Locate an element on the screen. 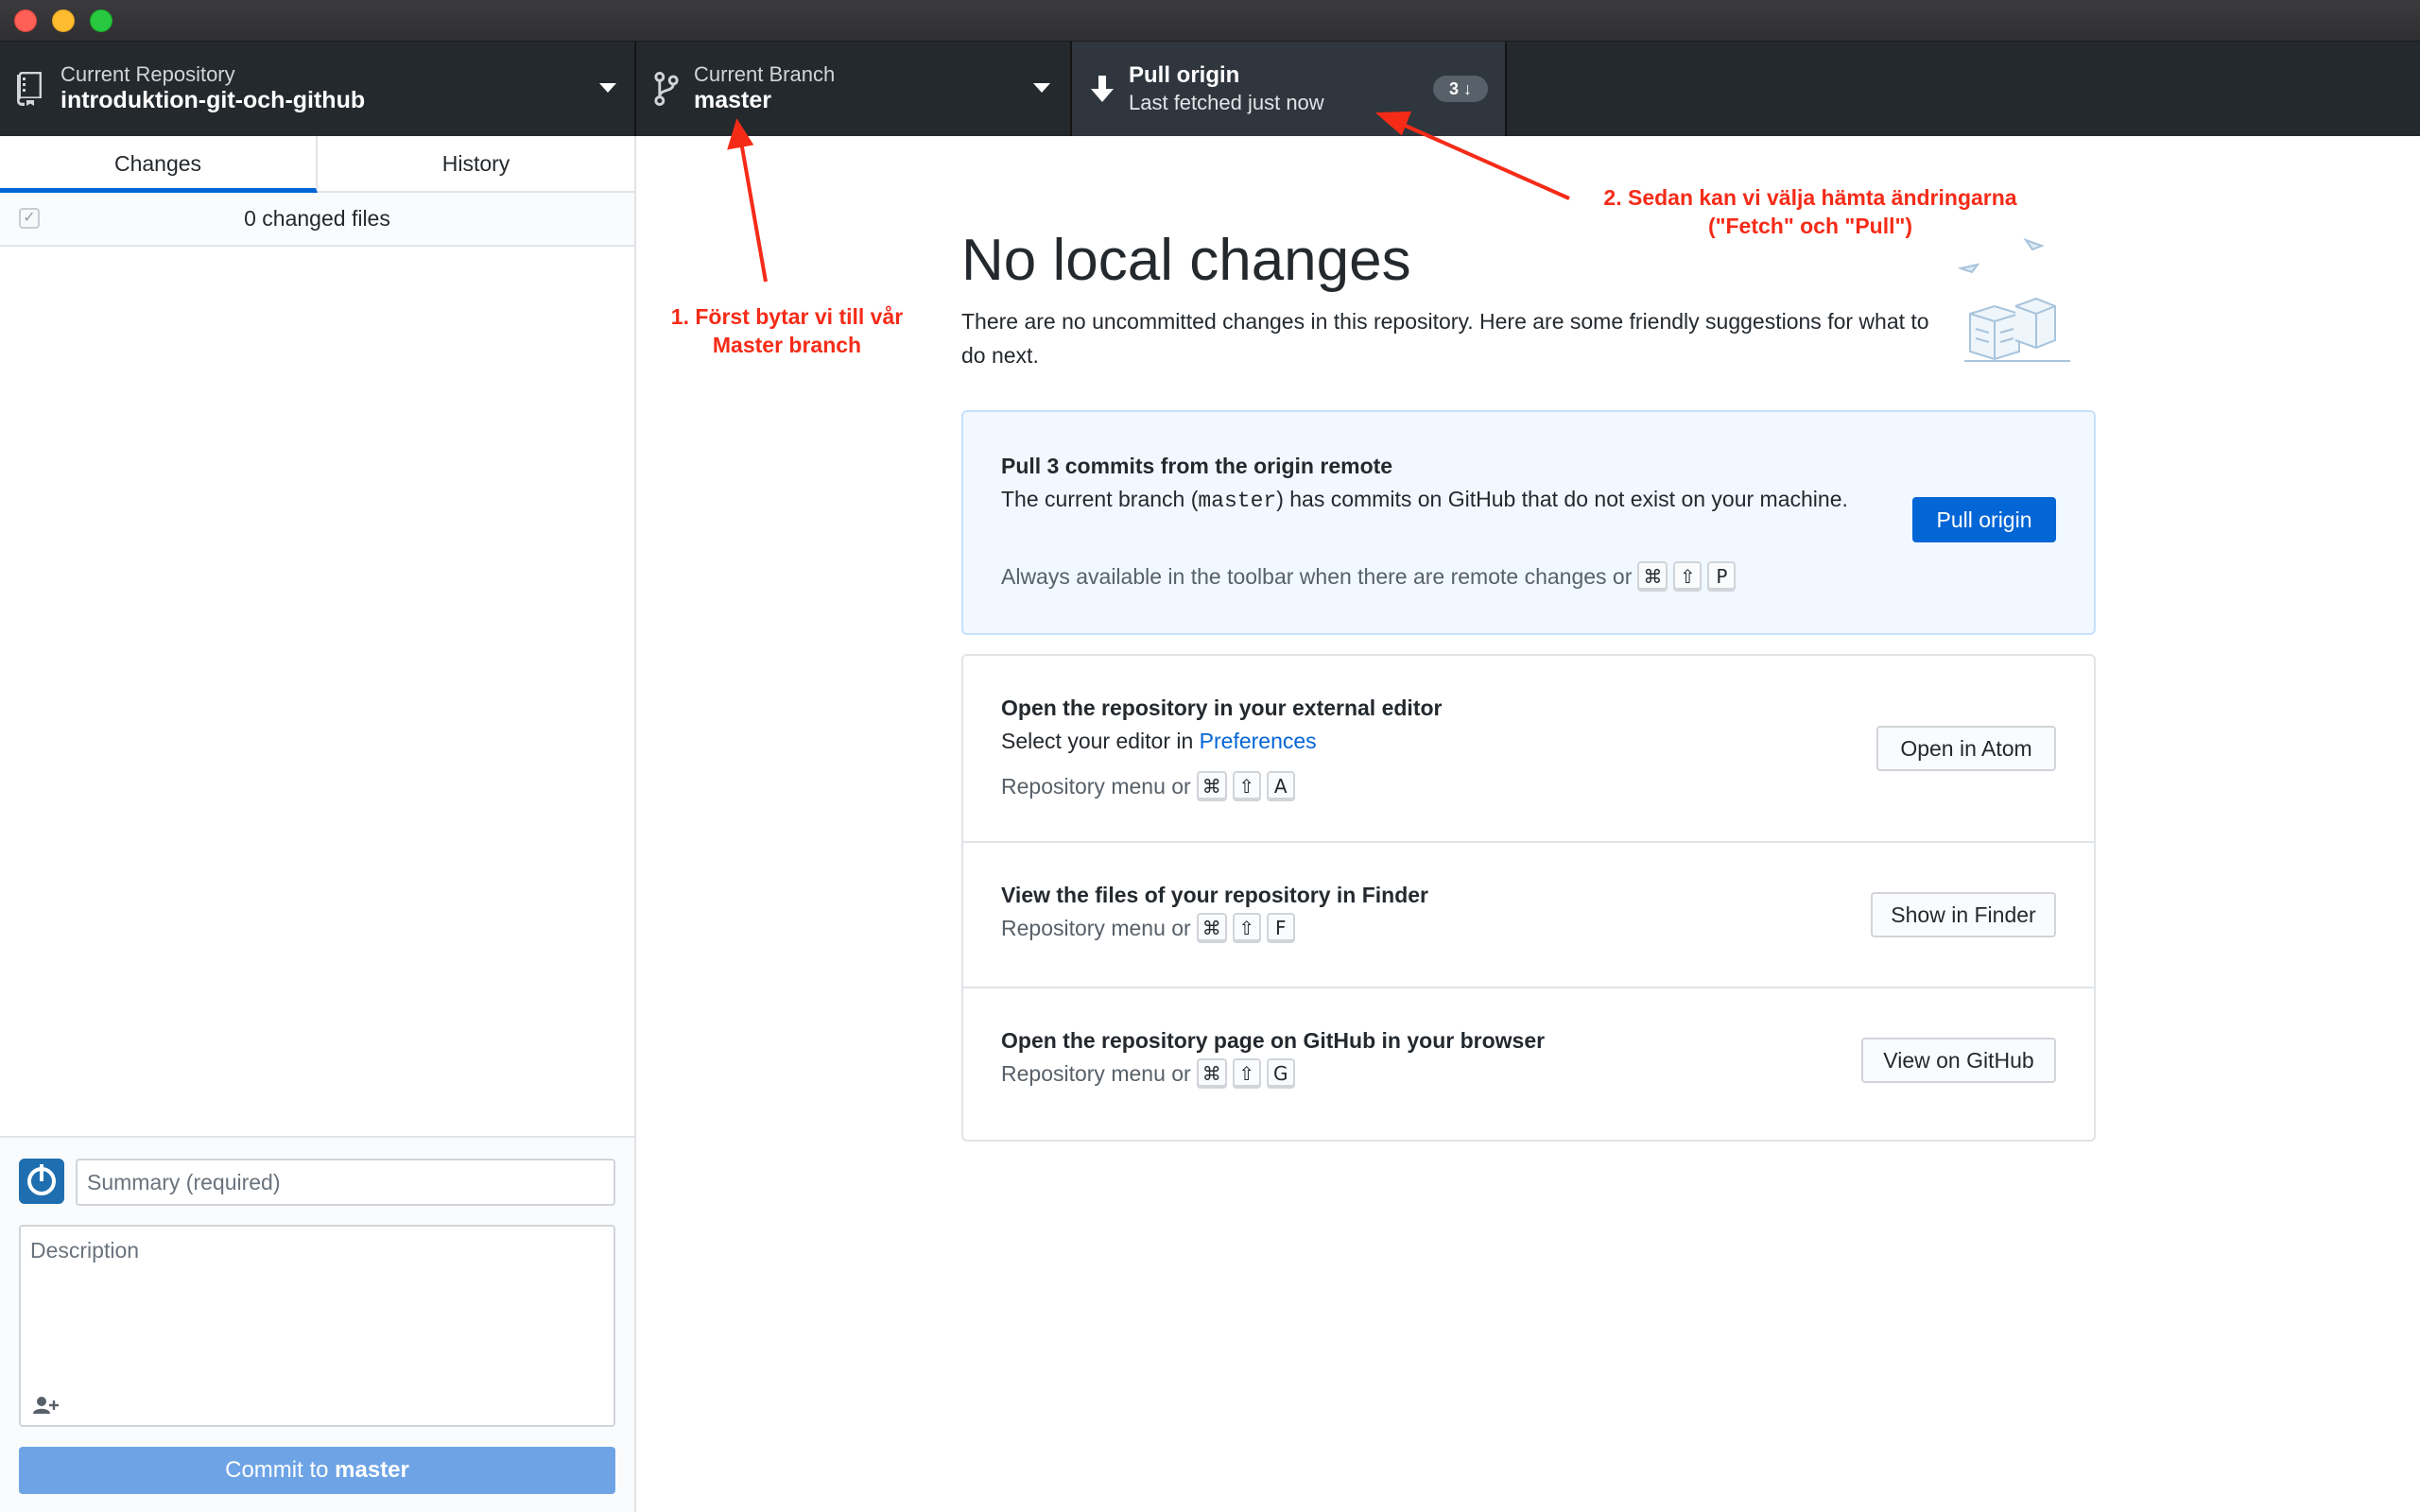  repository-label: Current Repository is located at coordinates (147, 74).